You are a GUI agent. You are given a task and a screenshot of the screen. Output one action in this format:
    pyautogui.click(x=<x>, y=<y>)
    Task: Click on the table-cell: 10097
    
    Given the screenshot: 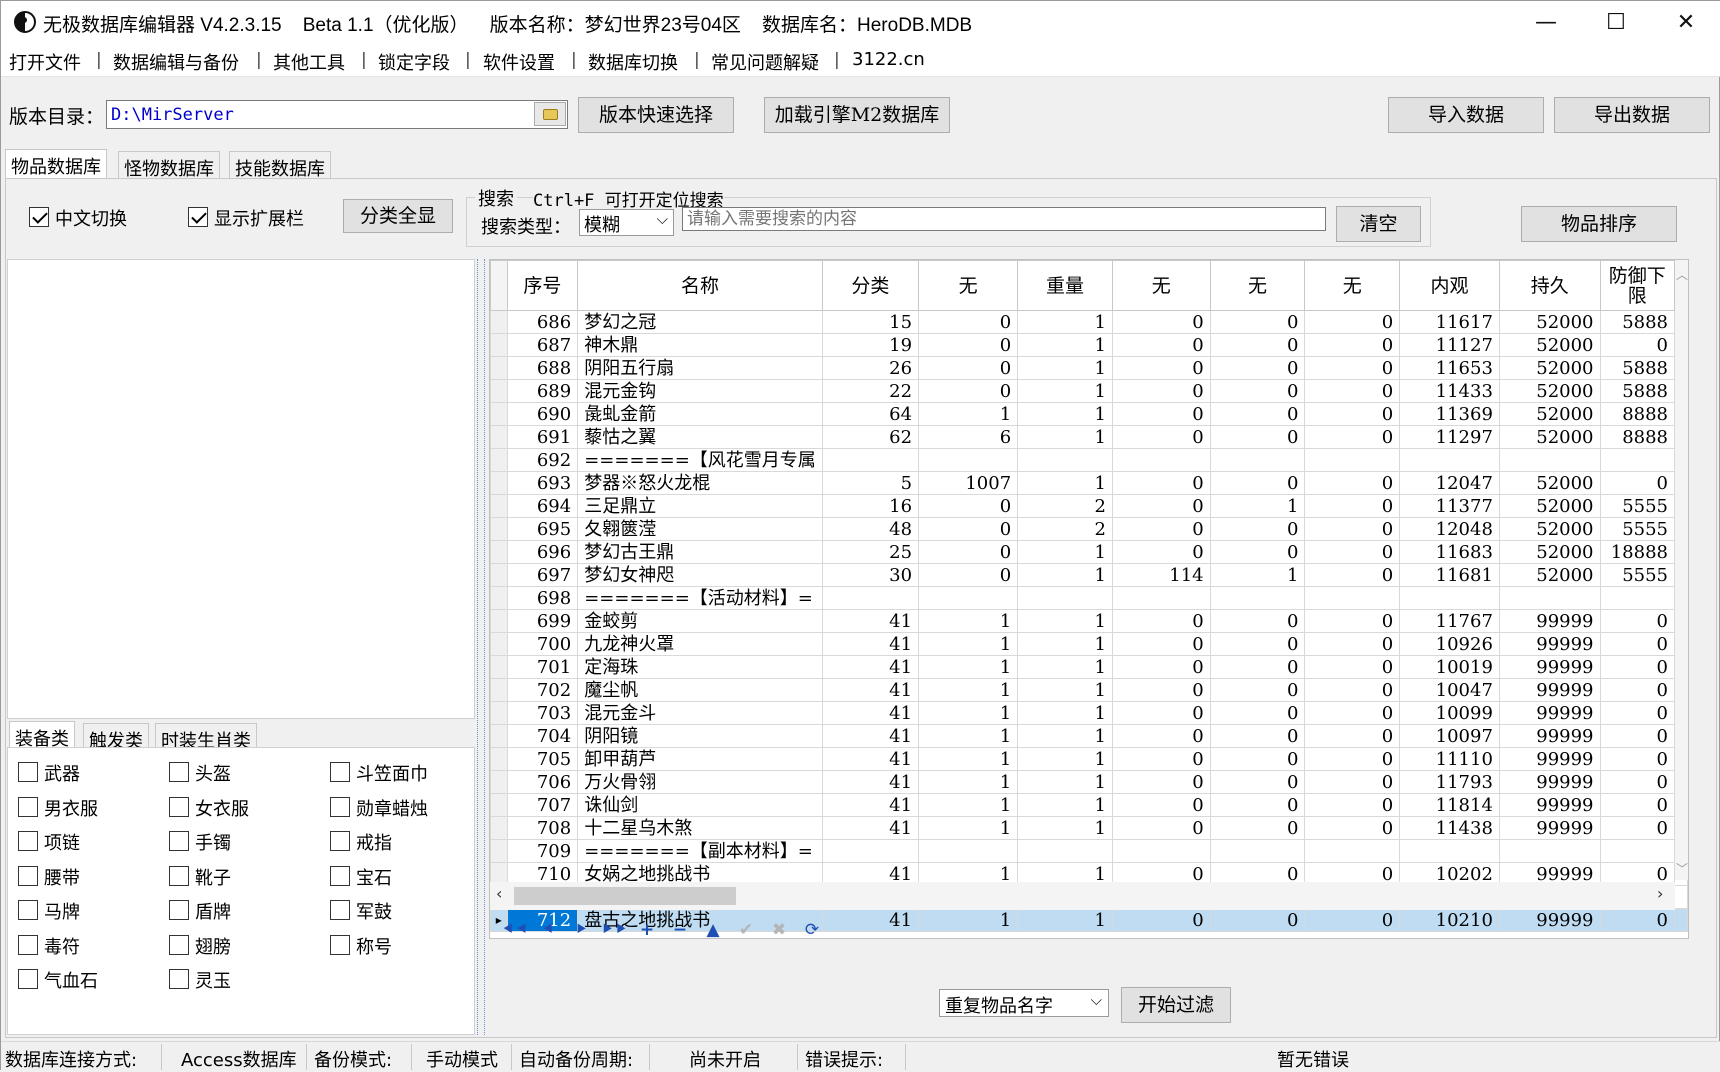 What is the action you would take?
    pyautogui.click(x=1449, y=736)
    